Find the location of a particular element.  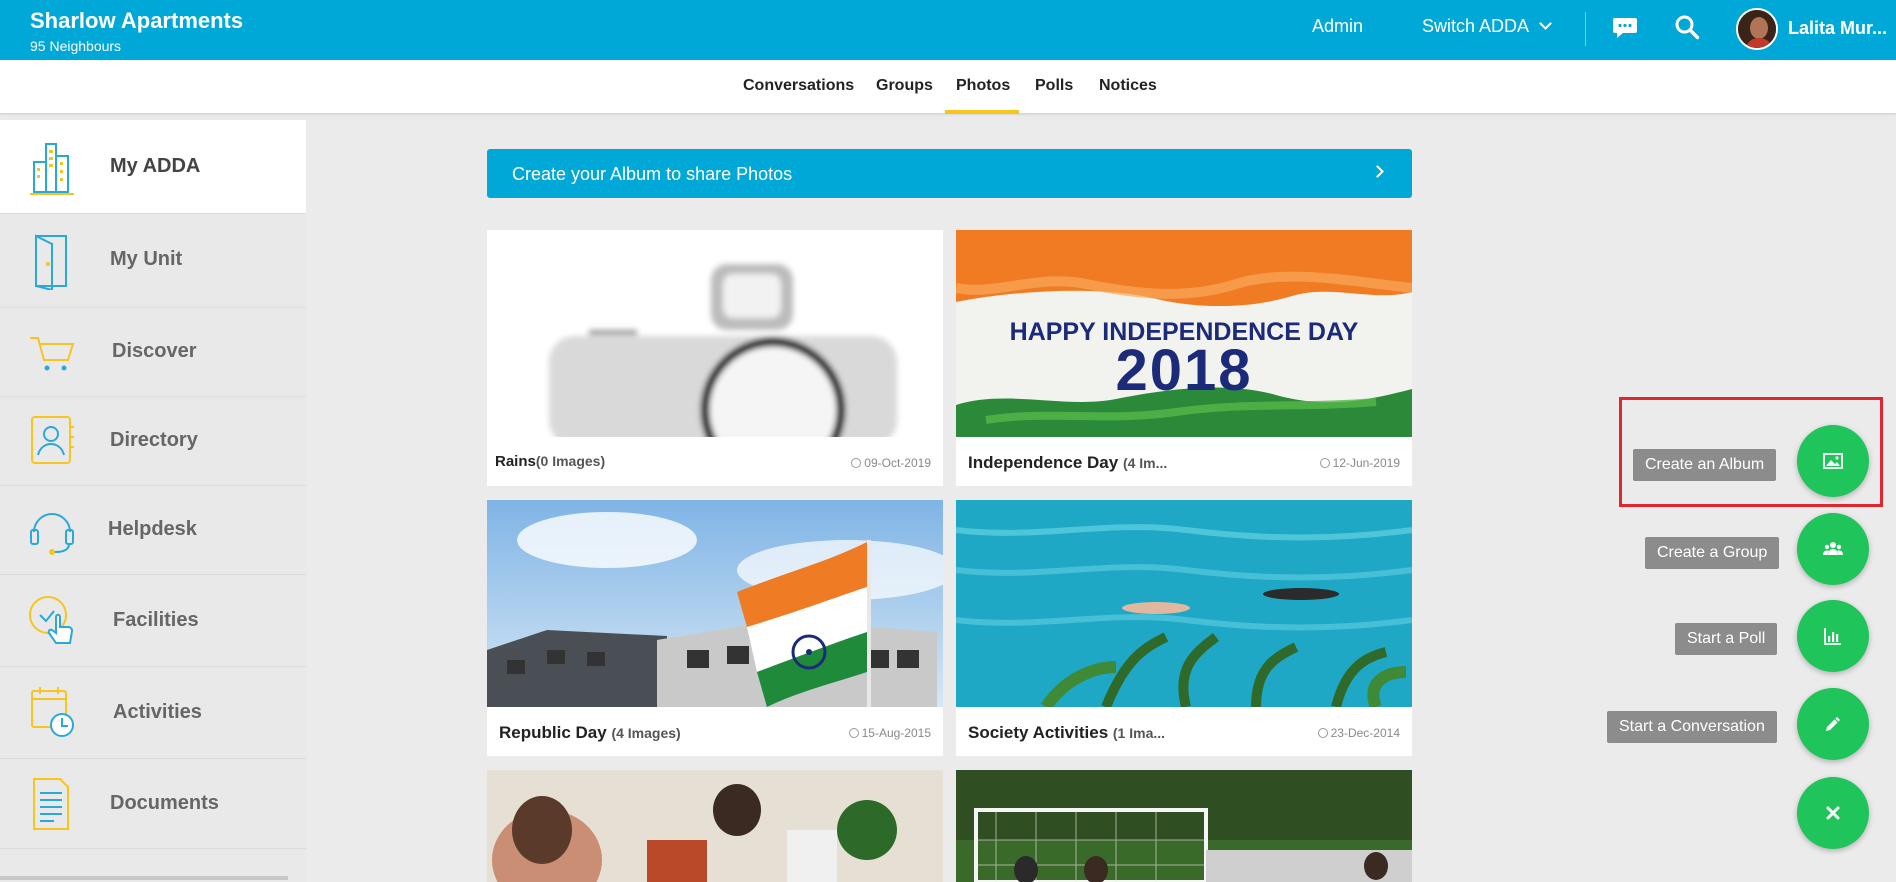

album-date: 15-Aug-2015 is located at coordinates (889, 733).